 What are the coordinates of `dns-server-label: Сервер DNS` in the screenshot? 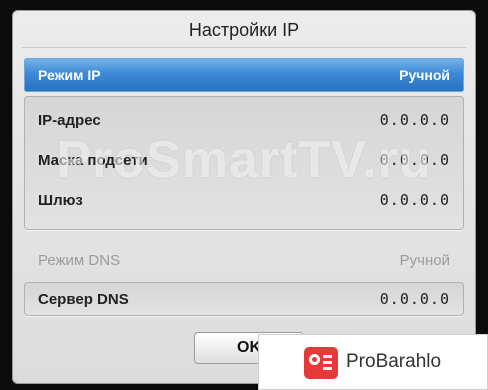 It's located at (83, 299).